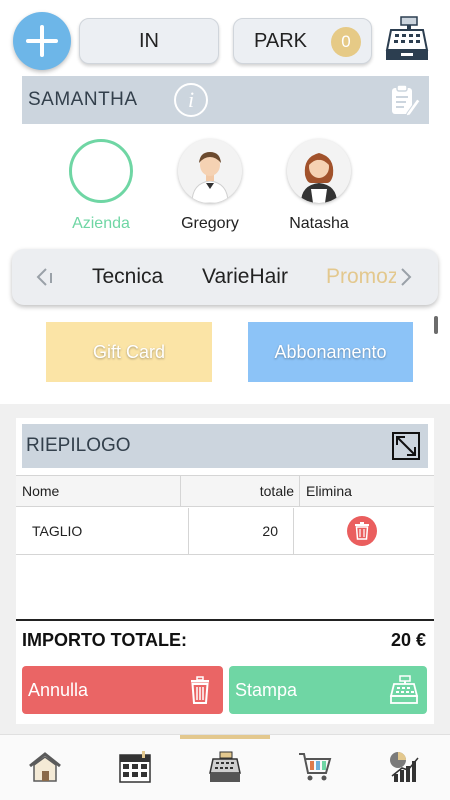 The width and height of the screenshot is (450, 800). What do you see at coordinates (122, 690) in the screenshot?
I see `cancel-button: Annulla` at bounding box center [122, 690].